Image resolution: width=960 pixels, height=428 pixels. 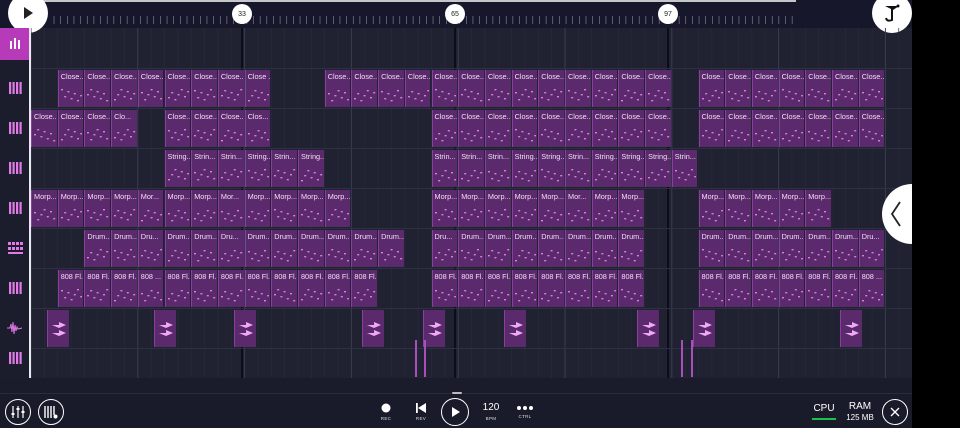 What do you see at coordinates (421, 411) in the screenshot?
I see `rewind-button: REV` at bounding box center [421, 411].